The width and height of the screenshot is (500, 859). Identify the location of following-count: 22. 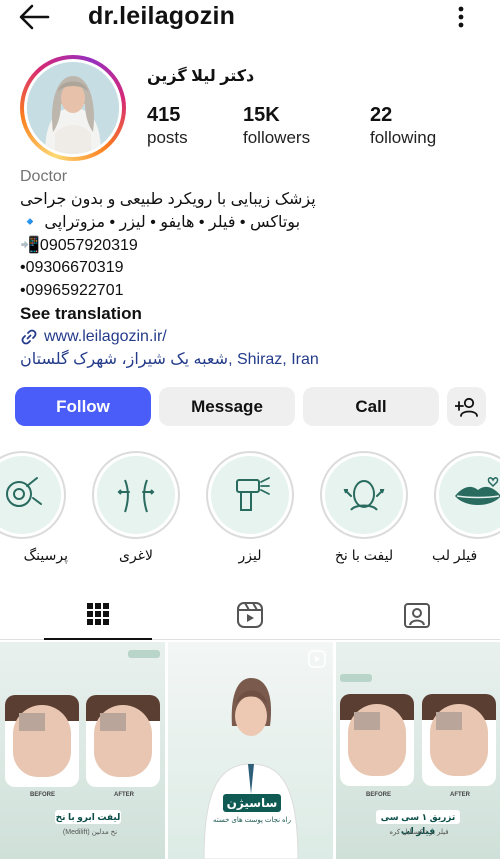
(381, 115).